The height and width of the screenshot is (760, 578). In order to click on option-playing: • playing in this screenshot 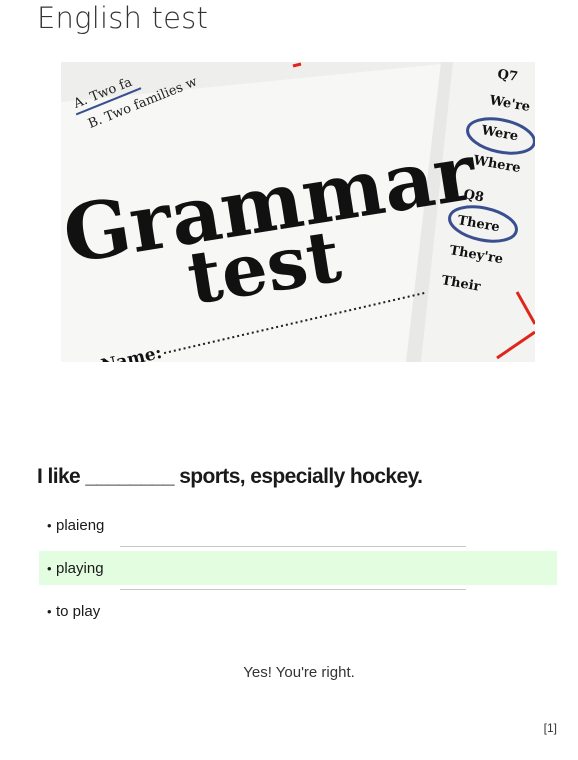, I will do `click(298, 568)`.